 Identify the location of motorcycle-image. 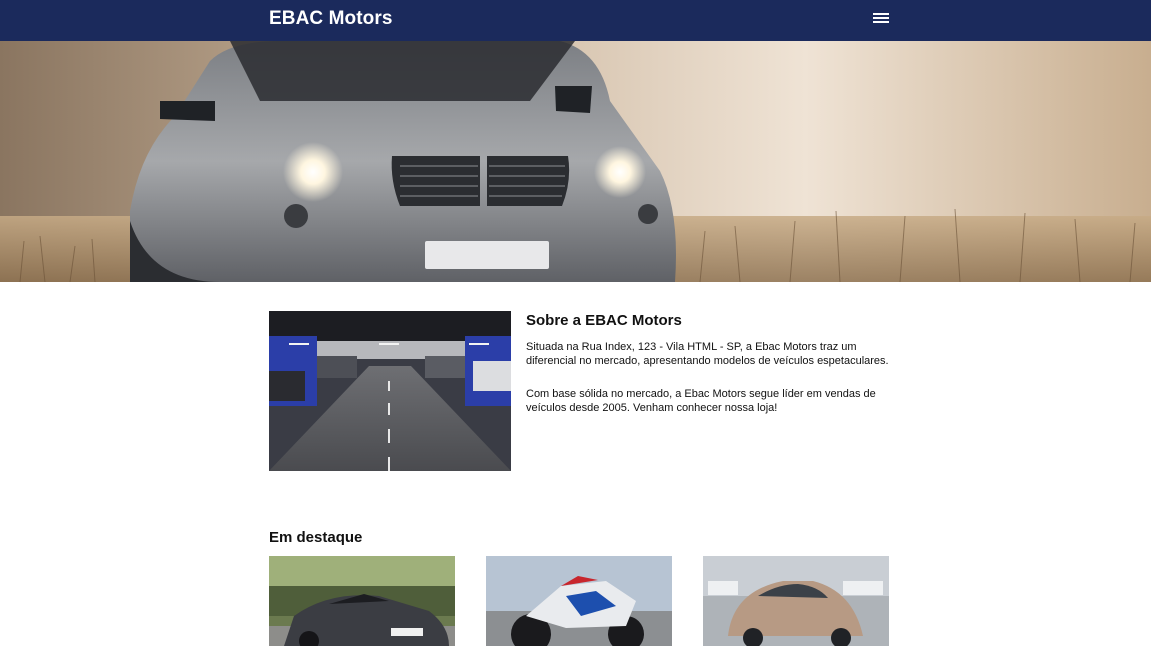
(579, 601).